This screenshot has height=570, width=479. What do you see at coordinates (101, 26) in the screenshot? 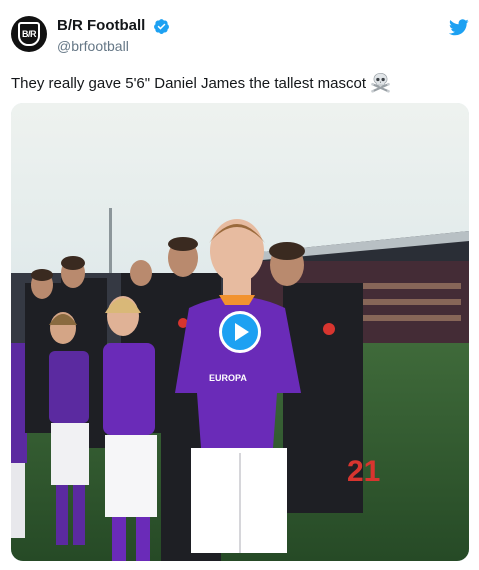
I see `author-display-name: B/R Football` at bounding box center [101, 26].